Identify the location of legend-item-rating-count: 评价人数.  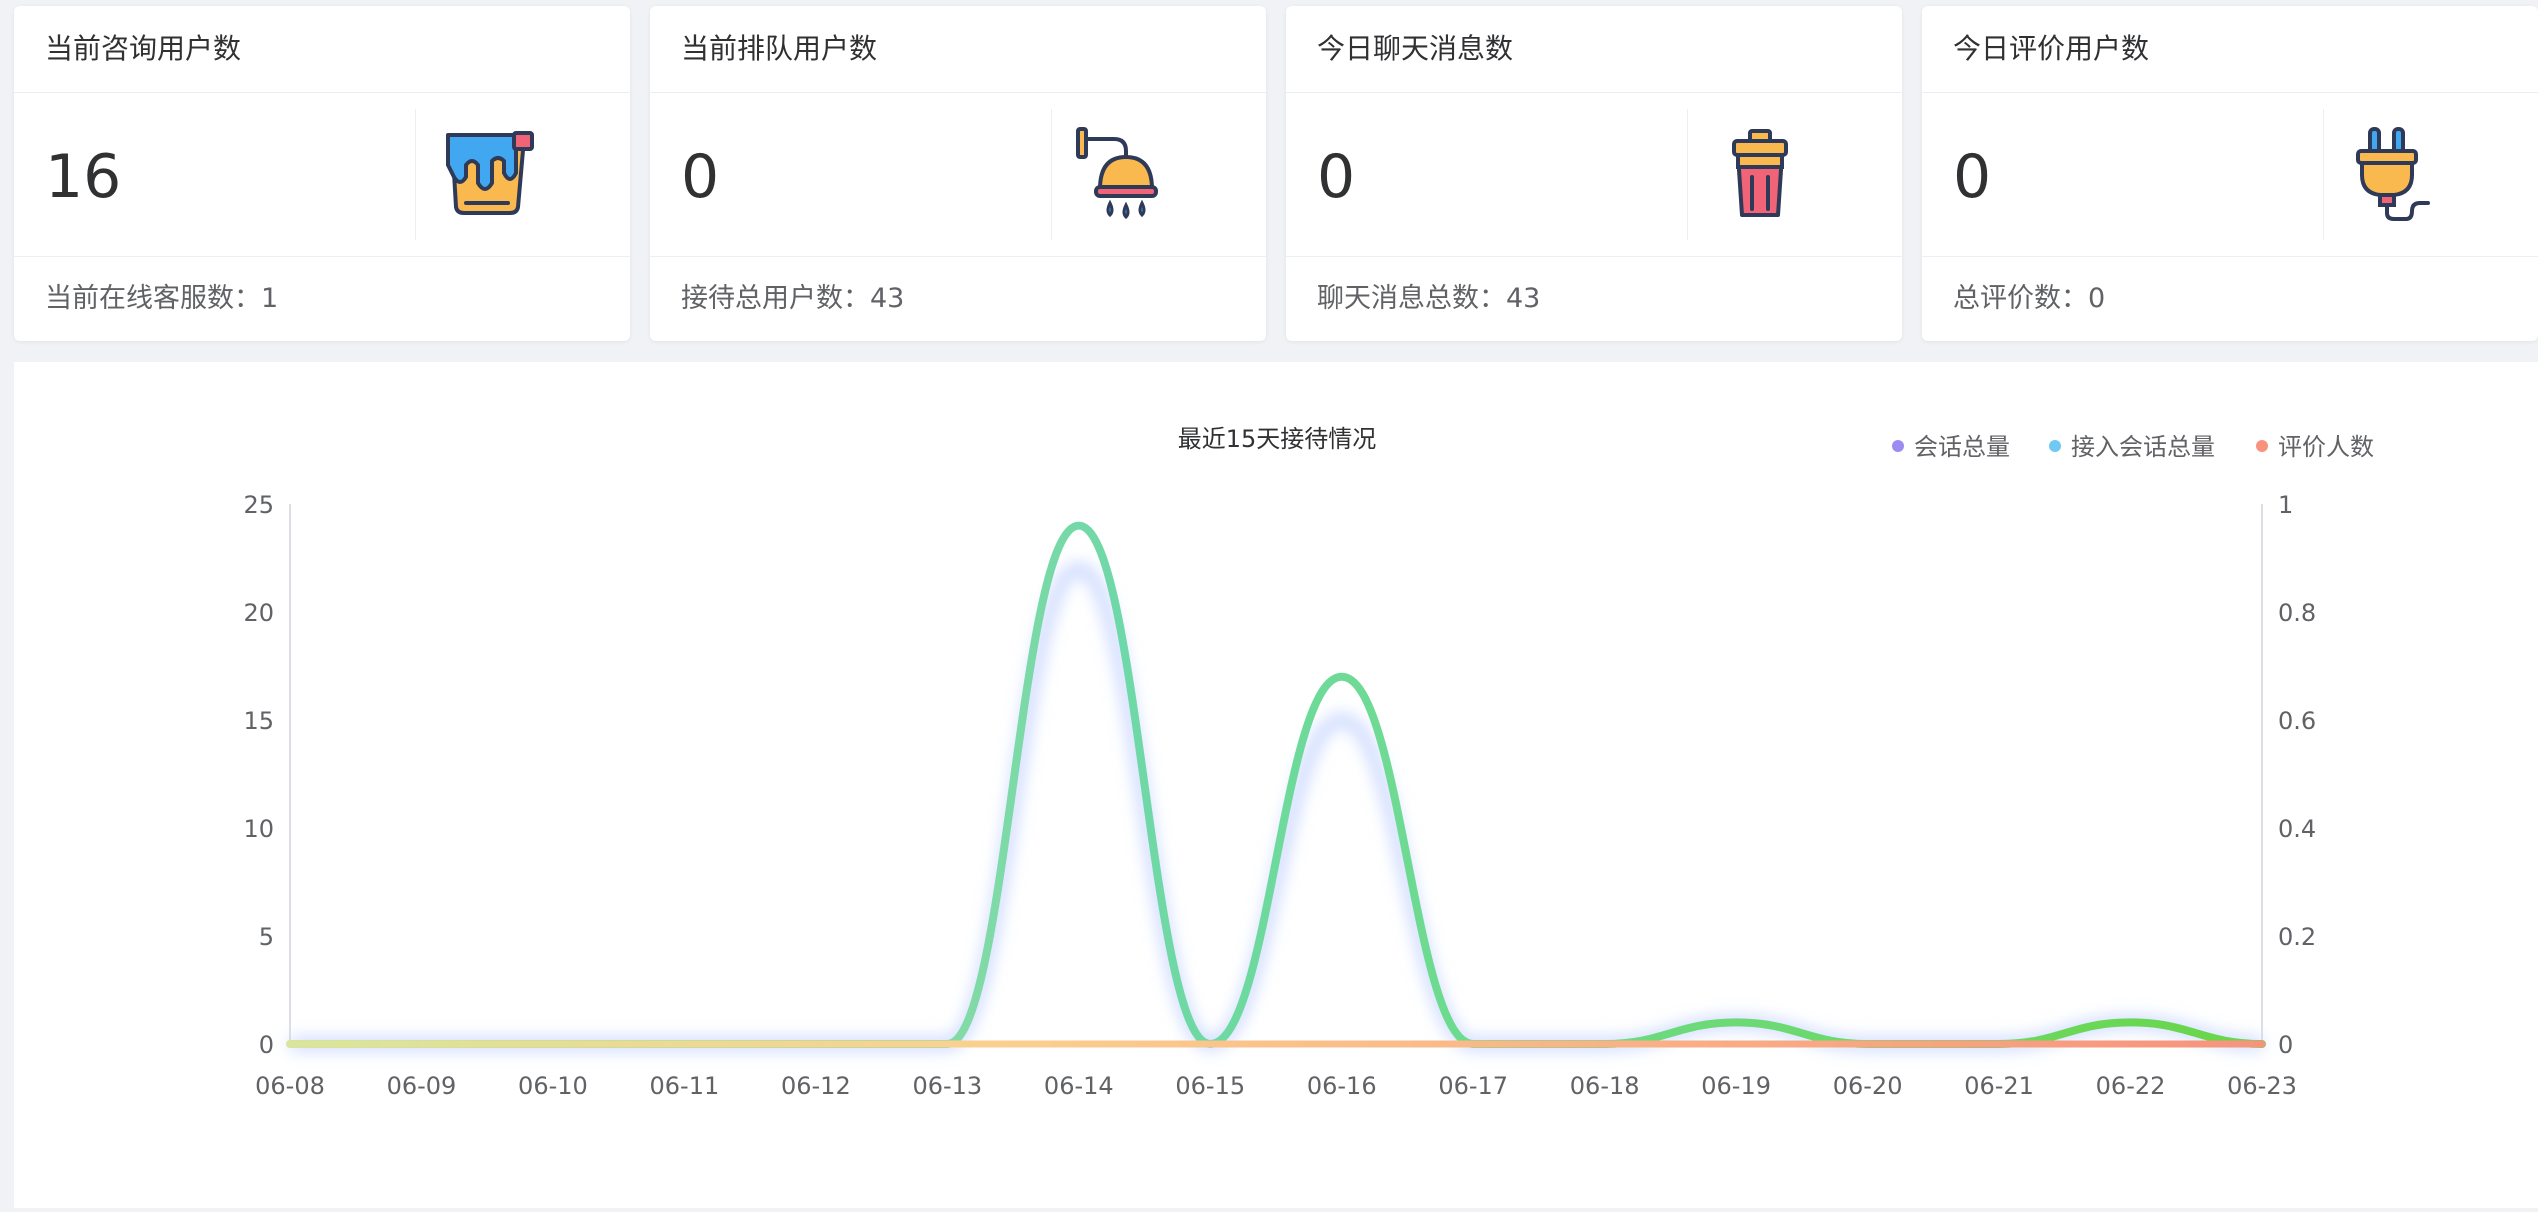
(2315, 447).